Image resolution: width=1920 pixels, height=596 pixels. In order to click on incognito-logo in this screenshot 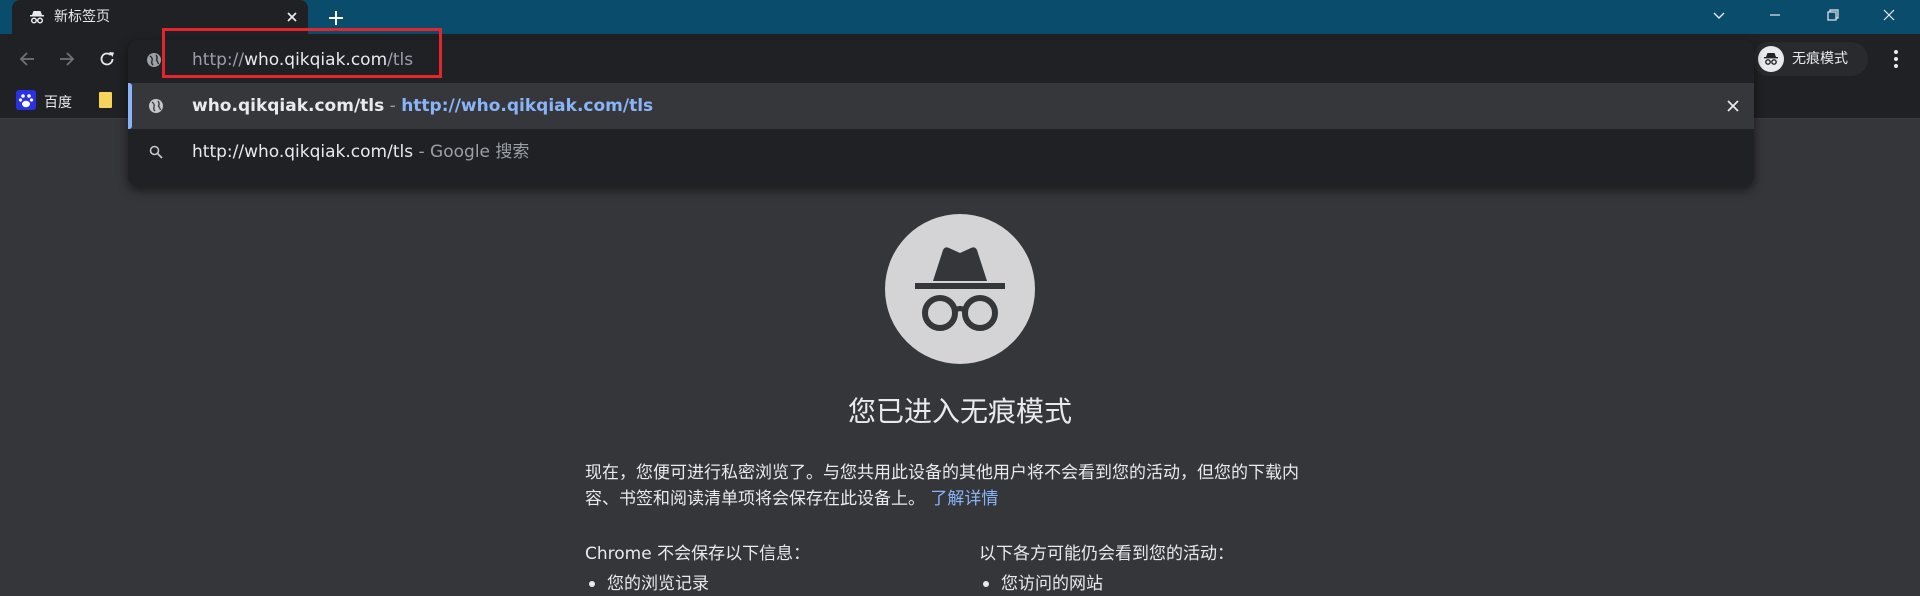, I will do `click(960, 289)`.